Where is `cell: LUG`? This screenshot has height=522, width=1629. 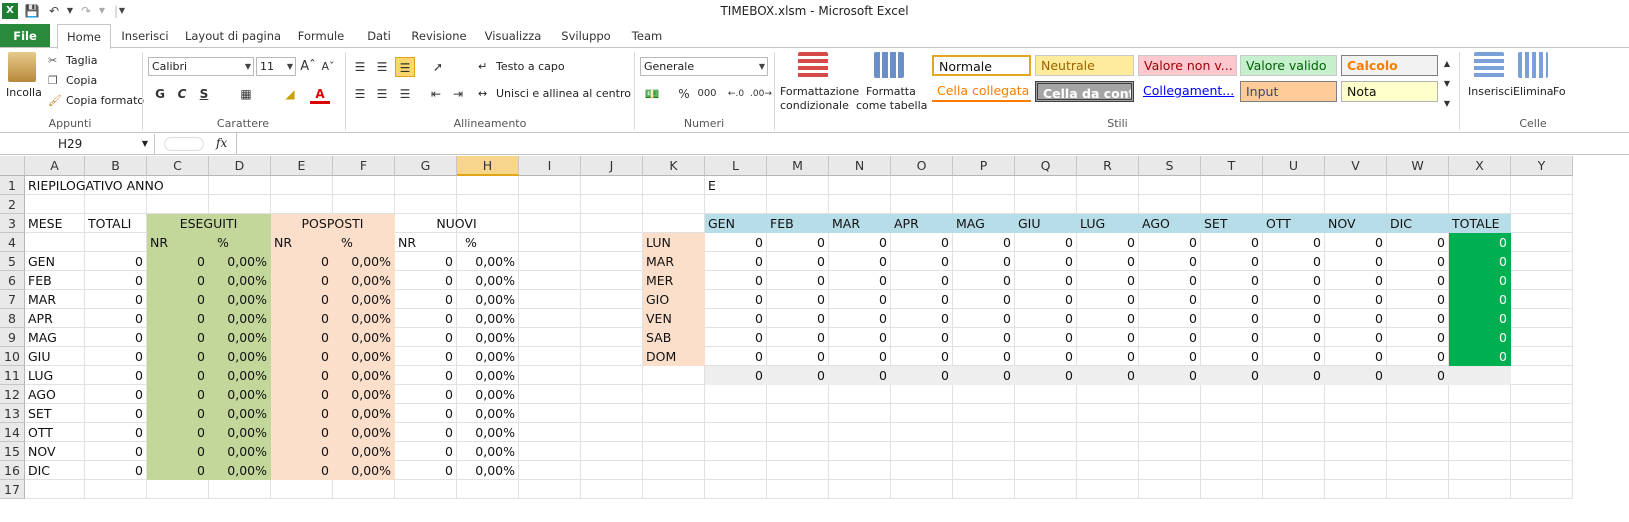
cell: LUG is located at coordinates (1108, 223).